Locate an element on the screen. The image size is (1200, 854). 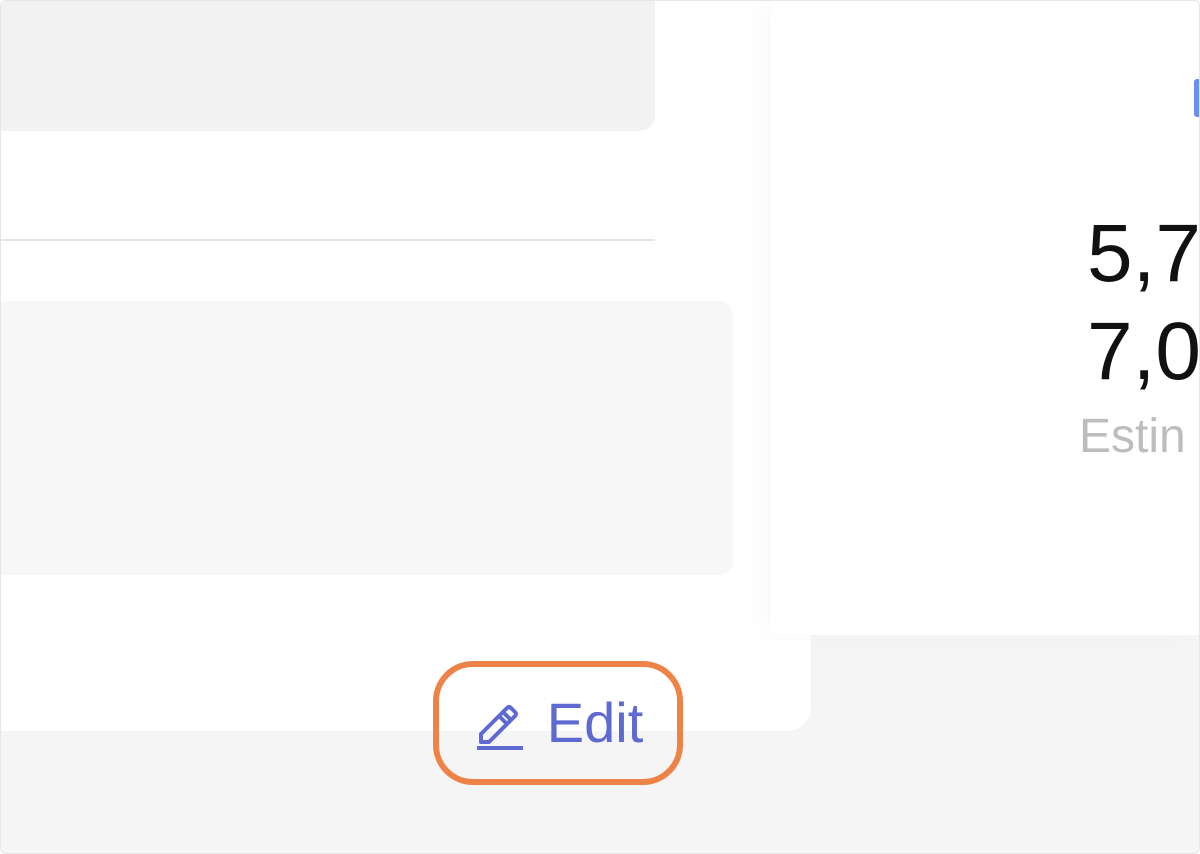
summary-caption: Estin is located at coordinates (1132, 436).